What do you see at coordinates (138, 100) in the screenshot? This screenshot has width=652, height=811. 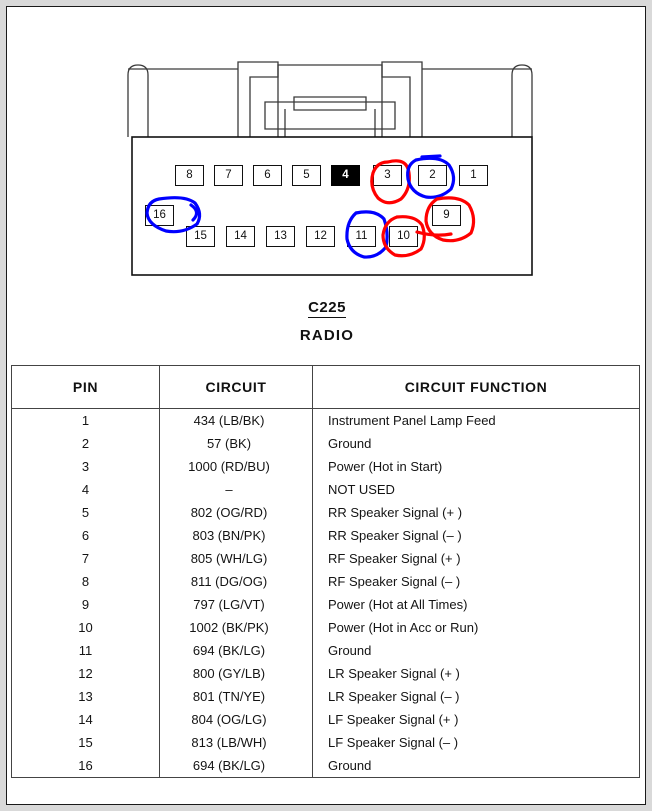 I see `connector-left-tab` at bounding box center [138, 100].